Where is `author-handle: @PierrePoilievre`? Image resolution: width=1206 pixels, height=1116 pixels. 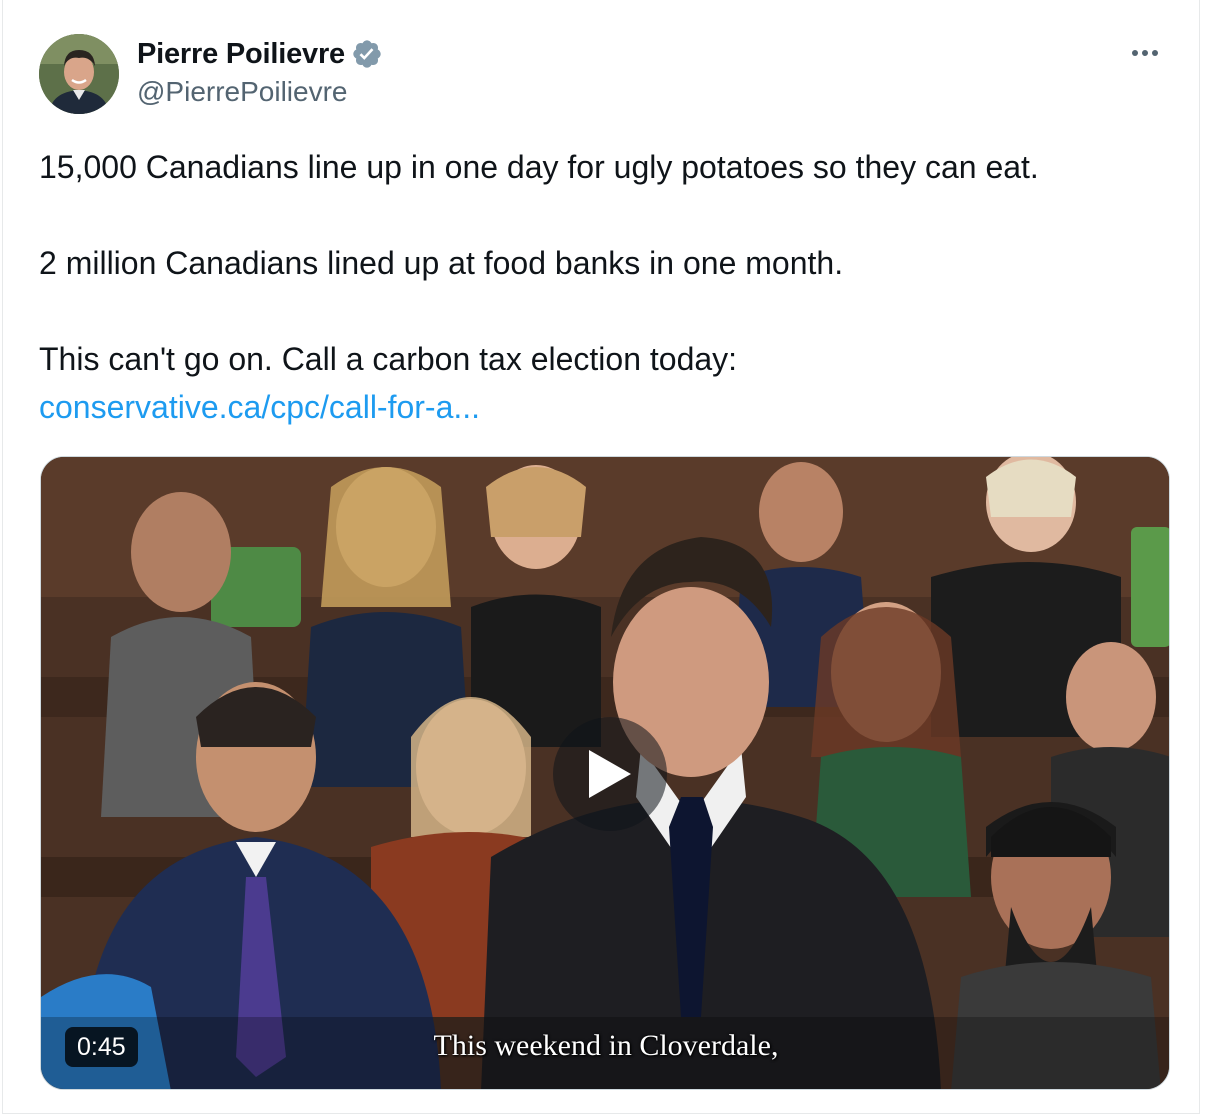
author-handle: @PierrePoilievre is located at coordinates (242, 92).